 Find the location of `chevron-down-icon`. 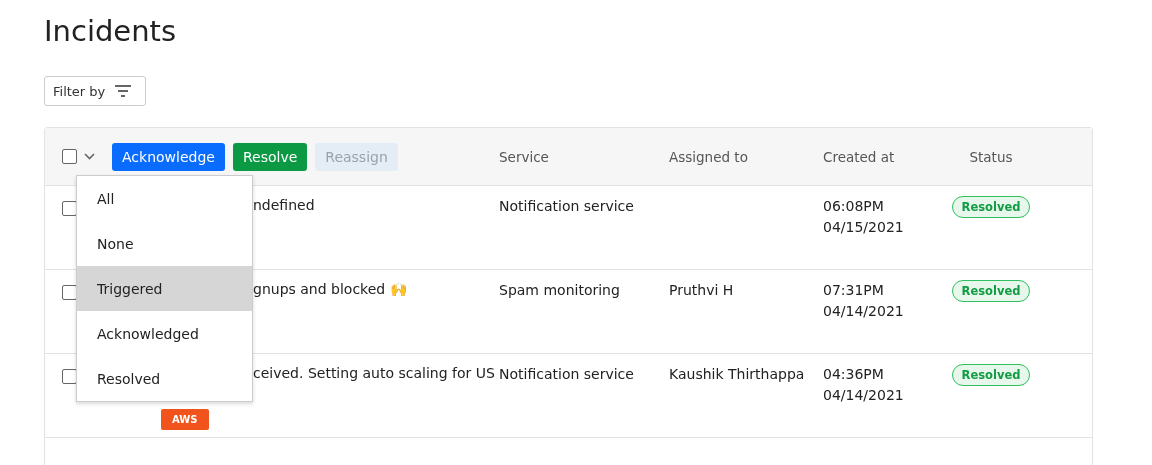

chevron-down-icon is located at coordinates (89, 156).